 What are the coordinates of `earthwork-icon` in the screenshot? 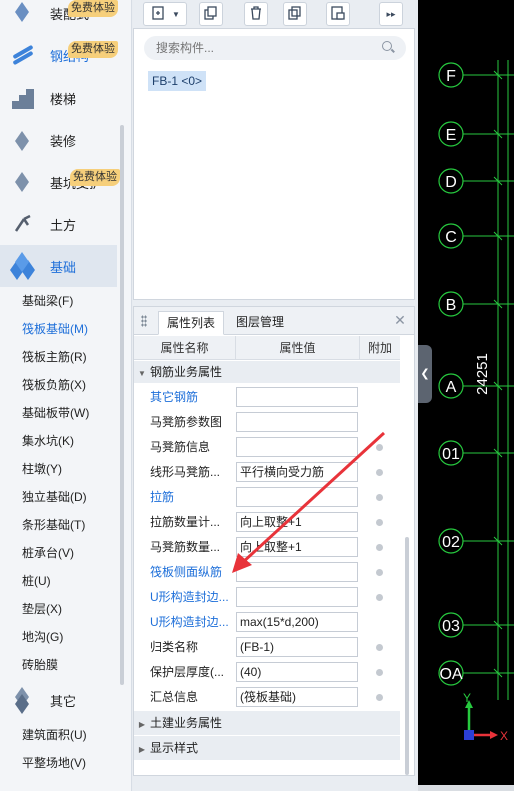 It's located at (23, 224).